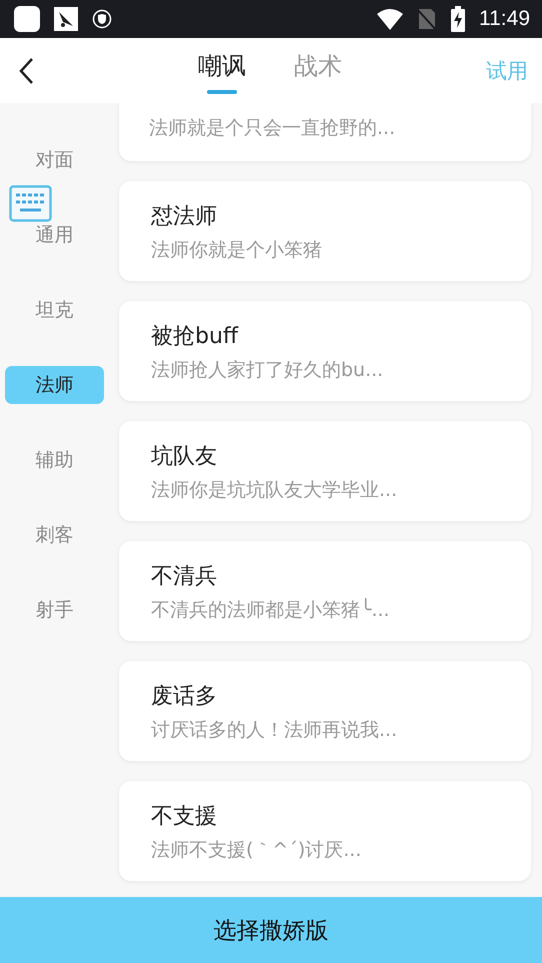  Describe the element at coordinates (54, 385) in the screenshot. I see `category-item: 法师` at that location.